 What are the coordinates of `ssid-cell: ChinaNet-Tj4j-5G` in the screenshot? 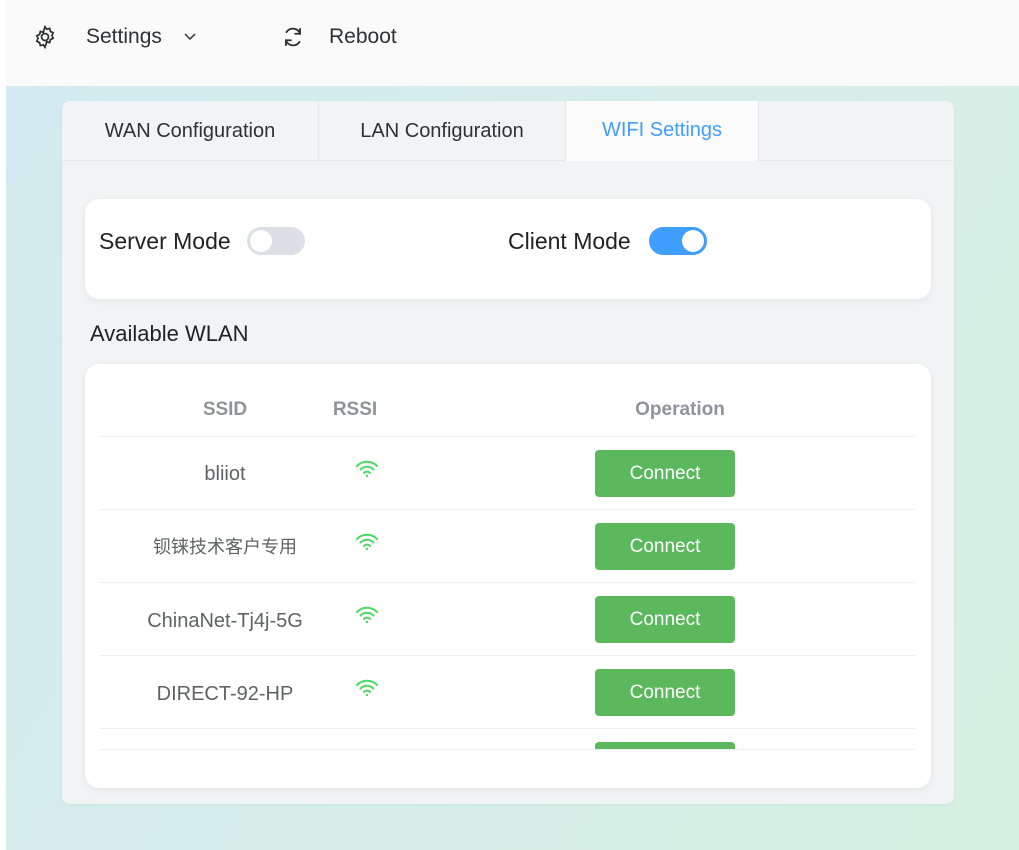 It's located at (225, 621).